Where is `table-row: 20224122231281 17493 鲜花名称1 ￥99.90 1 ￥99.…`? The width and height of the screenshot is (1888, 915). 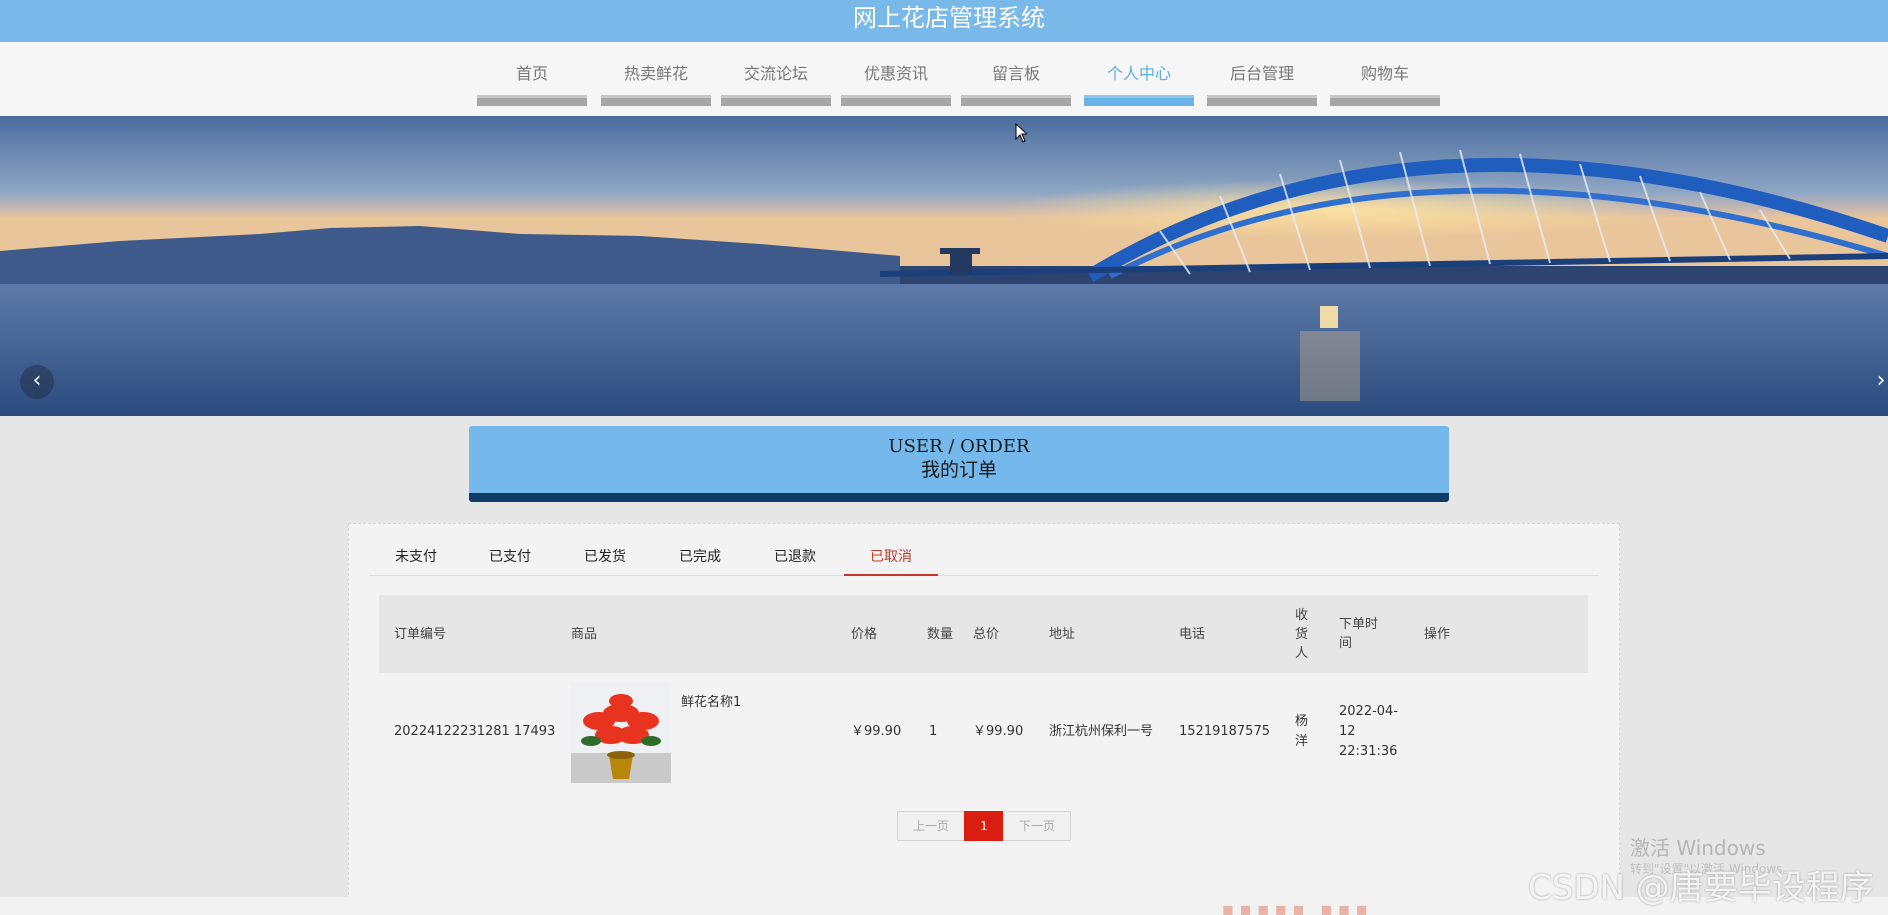
table-row: 20224122231281 17493 鲜花名称1 ￥99.90 1 ￥99.… is located at coordinates (983, 732).